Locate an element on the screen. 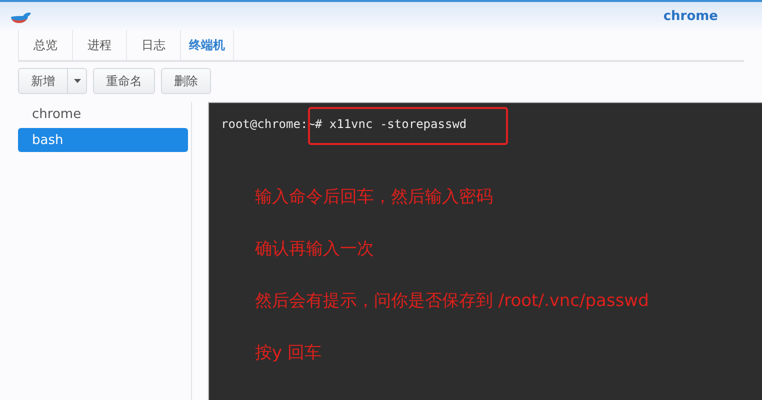 This screenshot has height=400, width=762. tab: 终端机 is located at coordinates (207, 45).